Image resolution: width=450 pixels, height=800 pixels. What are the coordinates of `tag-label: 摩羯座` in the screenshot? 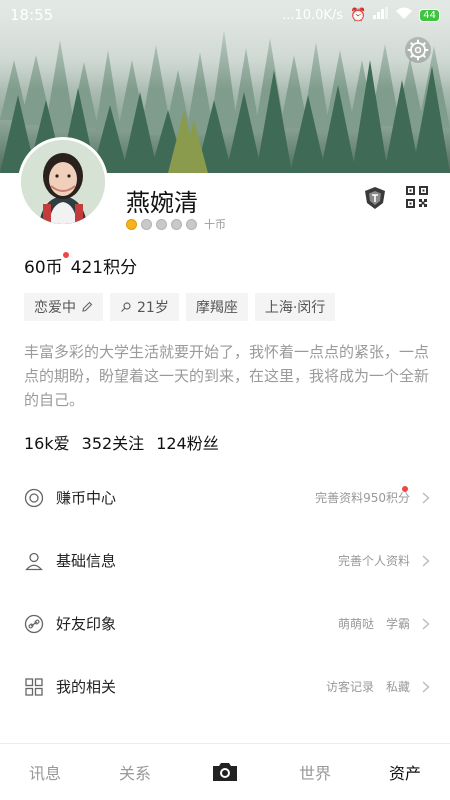 It's located at (216, 308).